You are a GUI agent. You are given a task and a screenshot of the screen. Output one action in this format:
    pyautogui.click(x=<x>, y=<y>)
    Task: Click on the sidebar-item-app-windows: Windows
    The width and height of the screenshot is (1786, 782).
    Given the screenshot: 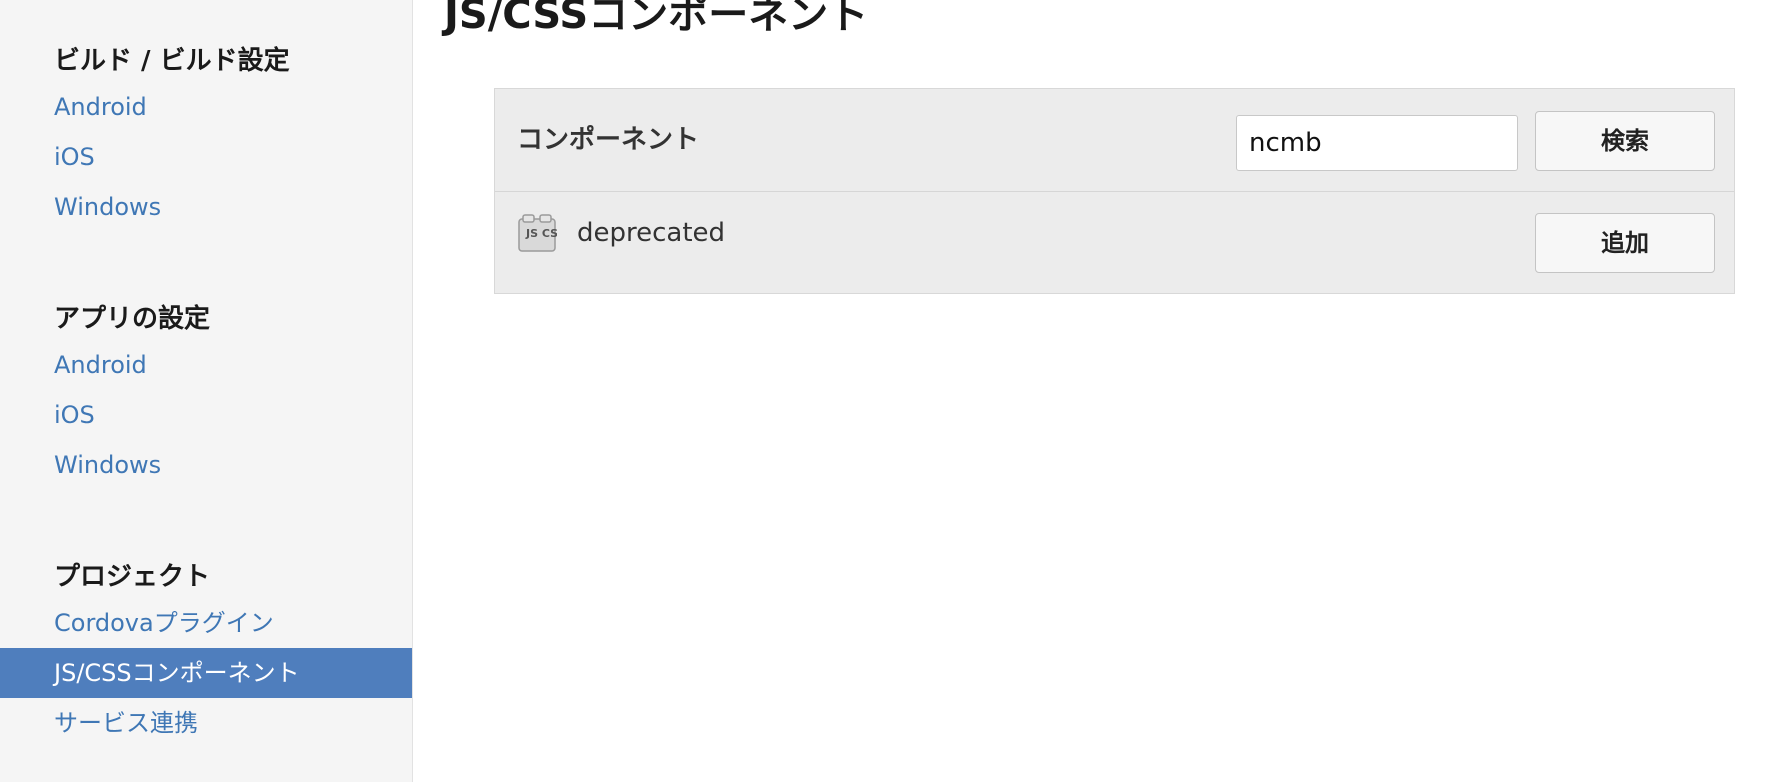 What is the action you would take?
    pyautogui.click(x=206, y=465)
    